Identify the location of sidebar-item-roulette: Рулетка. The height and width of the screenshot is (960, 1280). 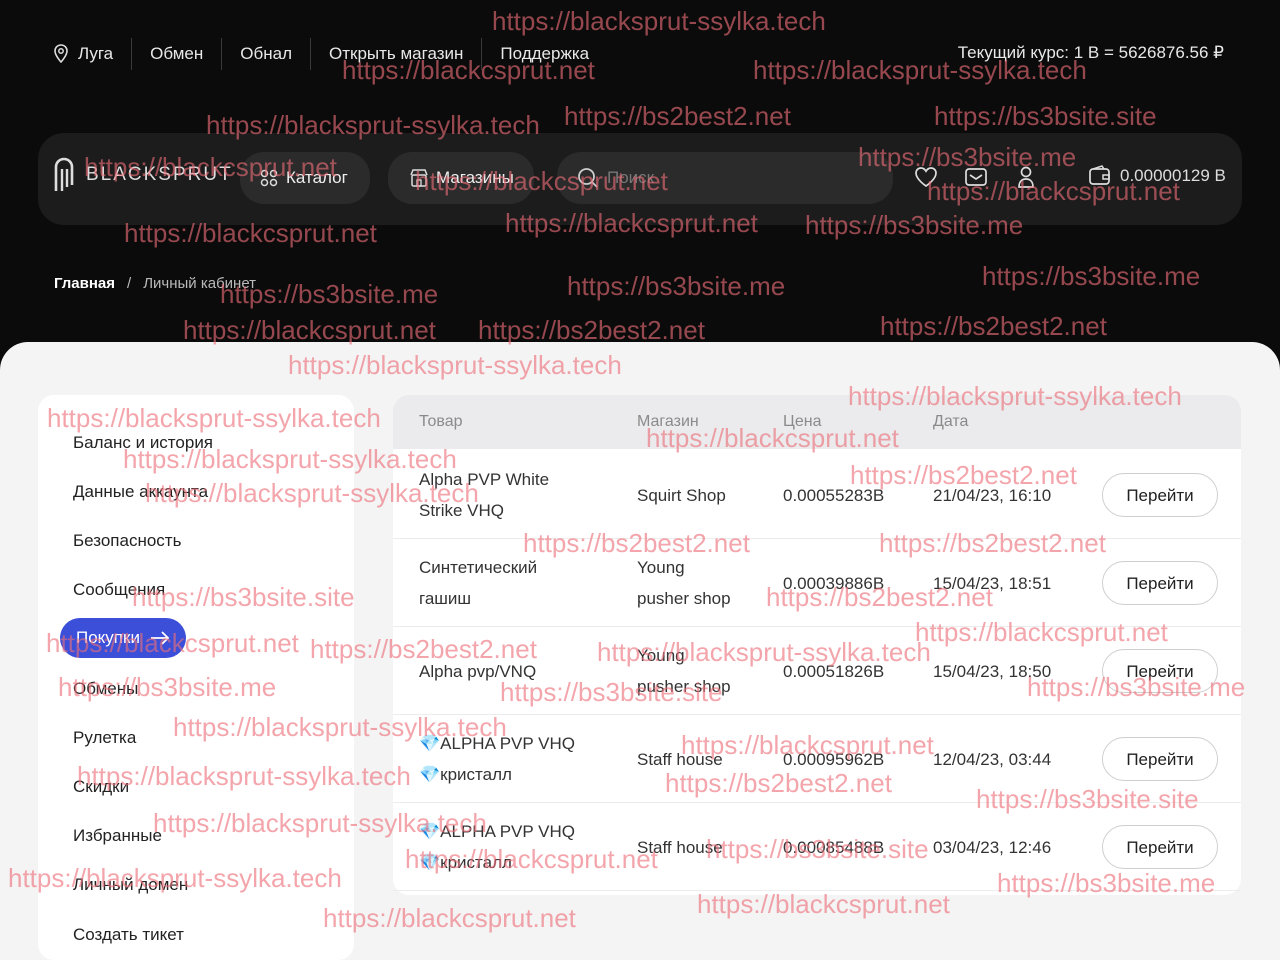
(104, 738).